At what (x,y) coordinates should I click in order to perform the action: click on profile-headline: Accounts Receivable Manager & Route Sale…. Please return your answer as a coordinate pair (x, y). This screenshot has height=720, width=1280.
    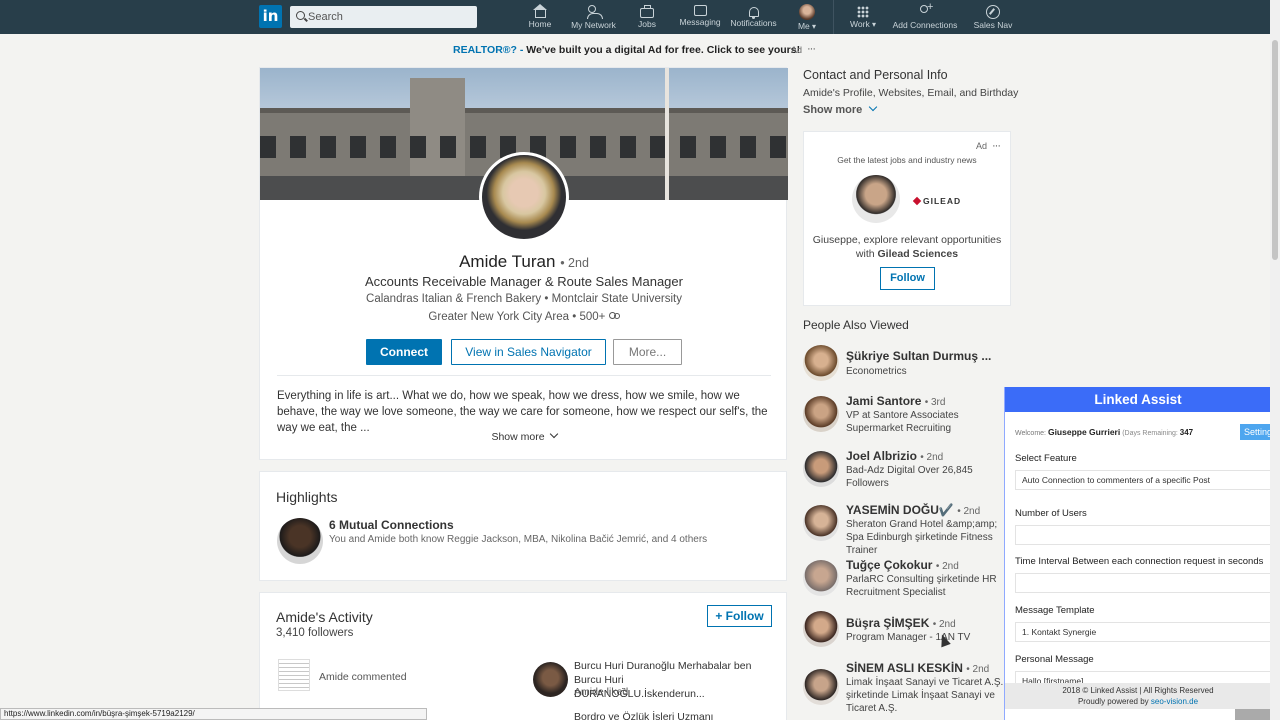
    Looking at the image, I should click on (524, 281).